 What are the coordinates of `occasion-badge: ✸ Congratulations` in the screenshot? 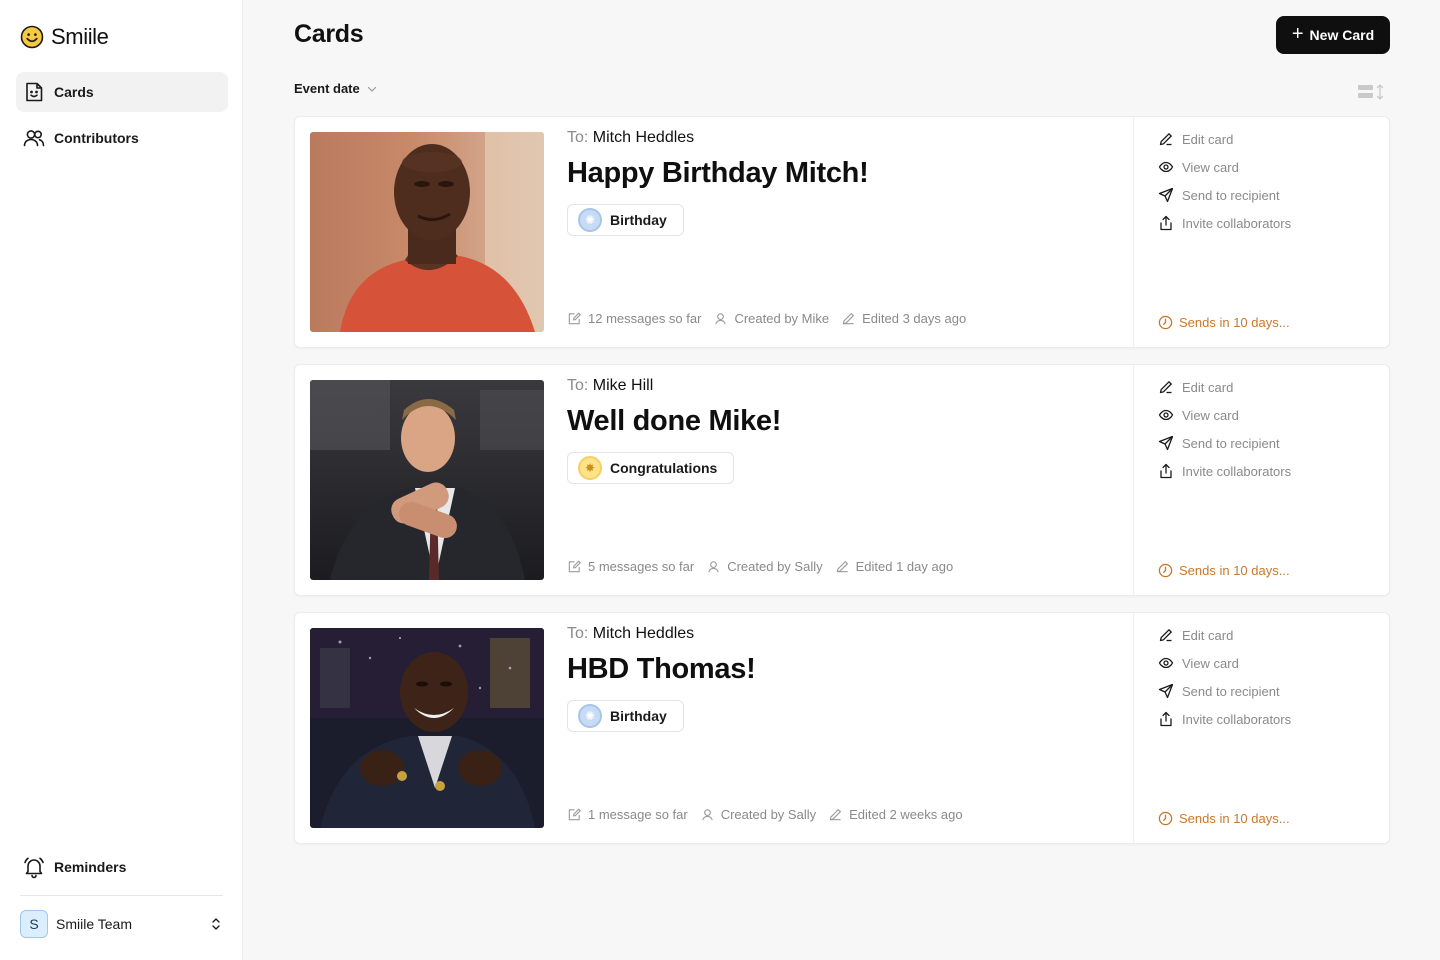 It's located at (651, 468).